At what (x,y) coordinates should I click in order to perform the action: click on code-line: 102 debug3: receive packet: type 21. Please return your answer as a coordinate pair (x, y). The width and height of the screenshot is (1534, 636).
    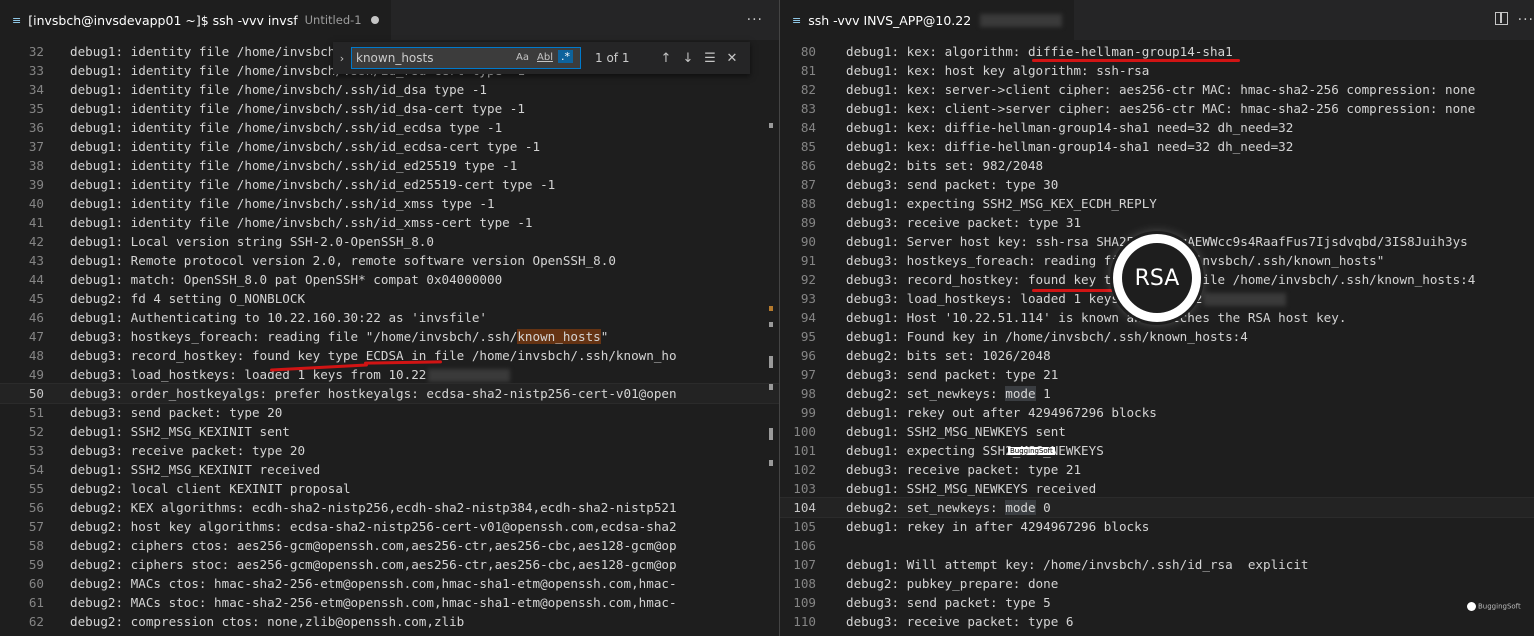
    Looking at the image, I should click on (1157, 469).